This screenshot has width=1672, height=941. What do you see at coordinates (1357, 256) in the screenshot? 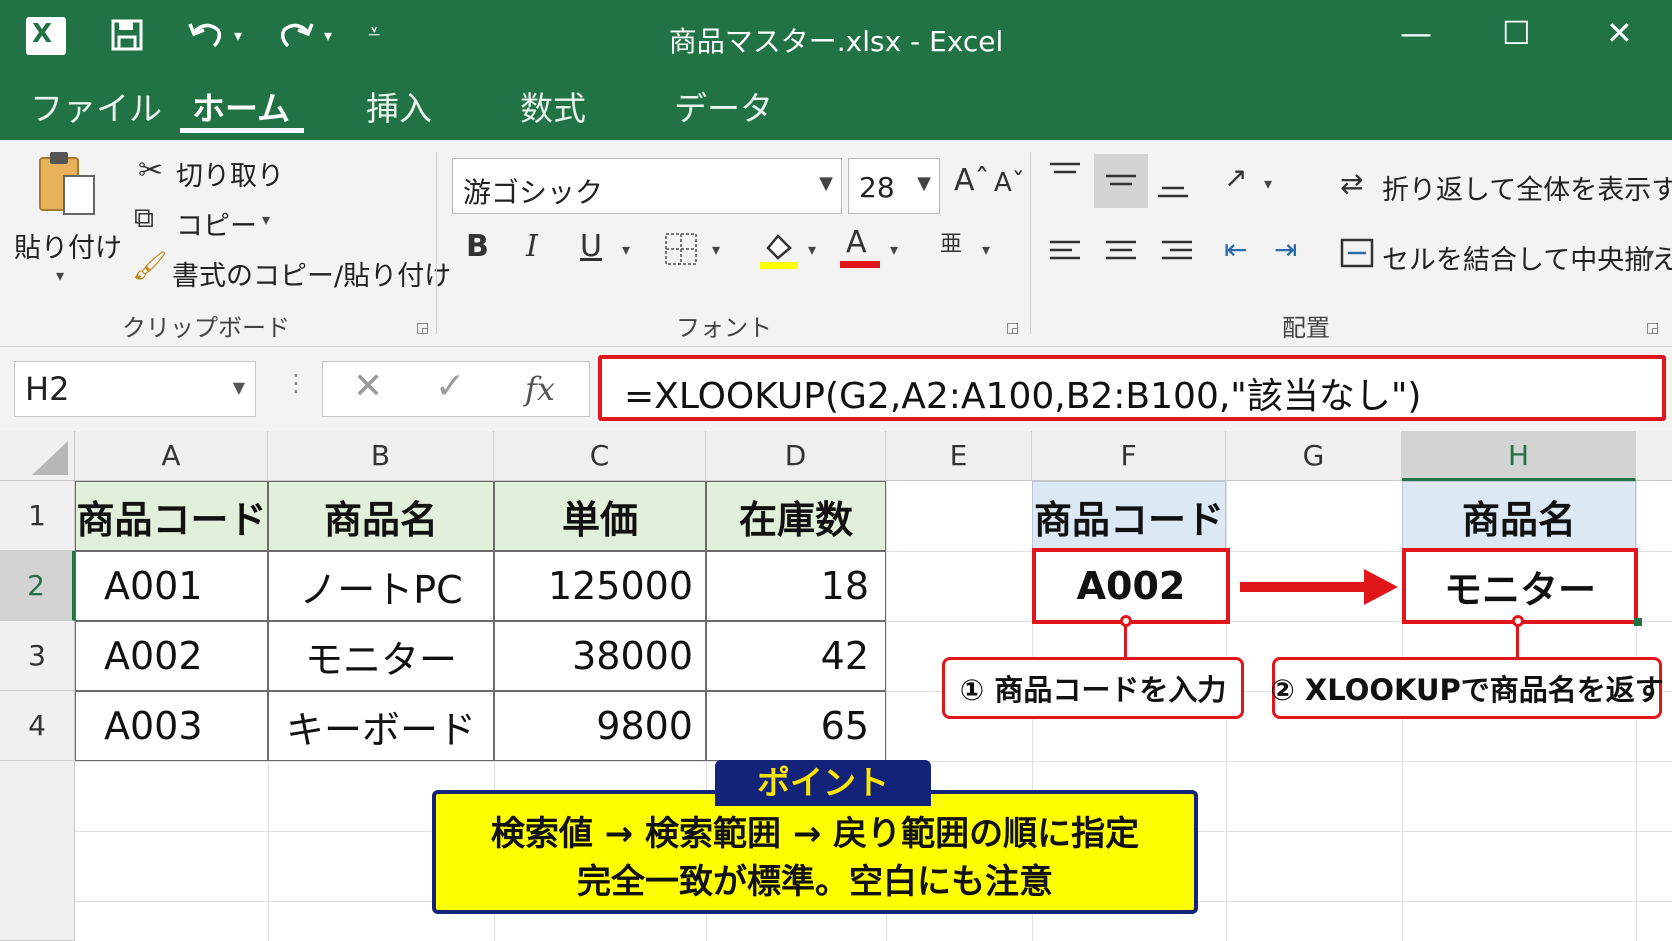
I see `merge-center-icon` at bounding box center [1357, 256].